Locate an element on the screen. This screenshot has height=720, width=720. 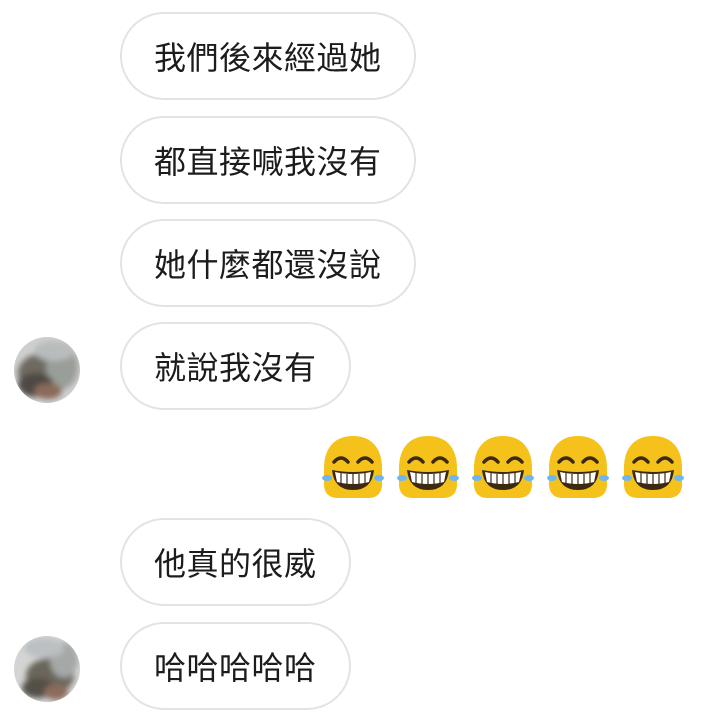
message-text: 哈哈哈哈哈 is located at coordinates (235, 668).